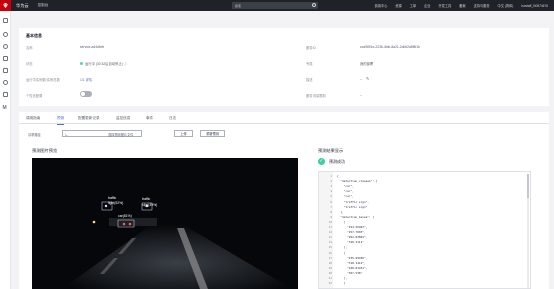  What do you see at coordinates (331, 201) in the screenshot?
I see `line-number: 6` at bounding box center [331, 201].